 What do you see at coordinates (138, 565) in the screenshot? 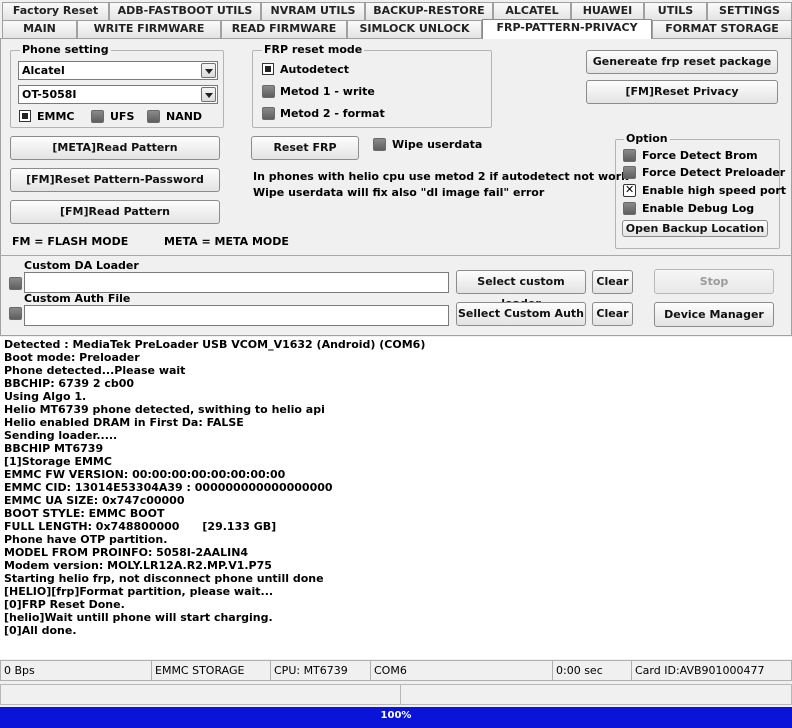
I see `log-line: Modem version: MOLY.LR12A.R2.MP.V1.P75` at bounding box center [138, 565].